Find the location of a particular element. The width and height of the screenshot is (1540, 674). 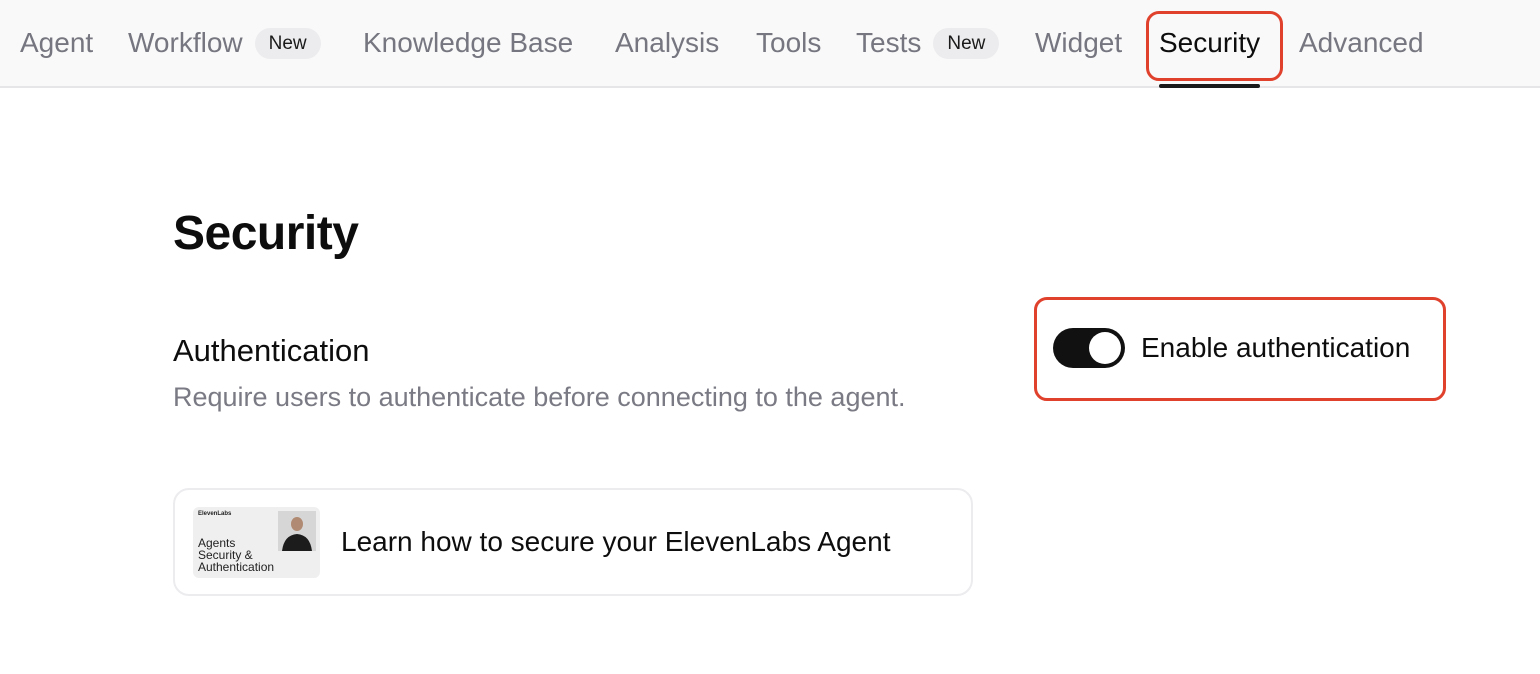

caption-line: Agents is located at coordinates (217, 542).